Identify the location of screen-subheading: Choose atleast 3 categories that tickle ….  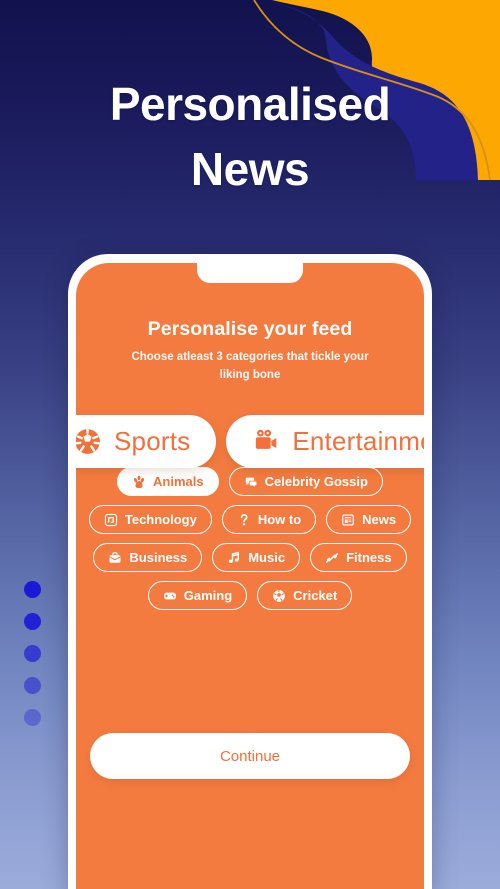
(250, 366).